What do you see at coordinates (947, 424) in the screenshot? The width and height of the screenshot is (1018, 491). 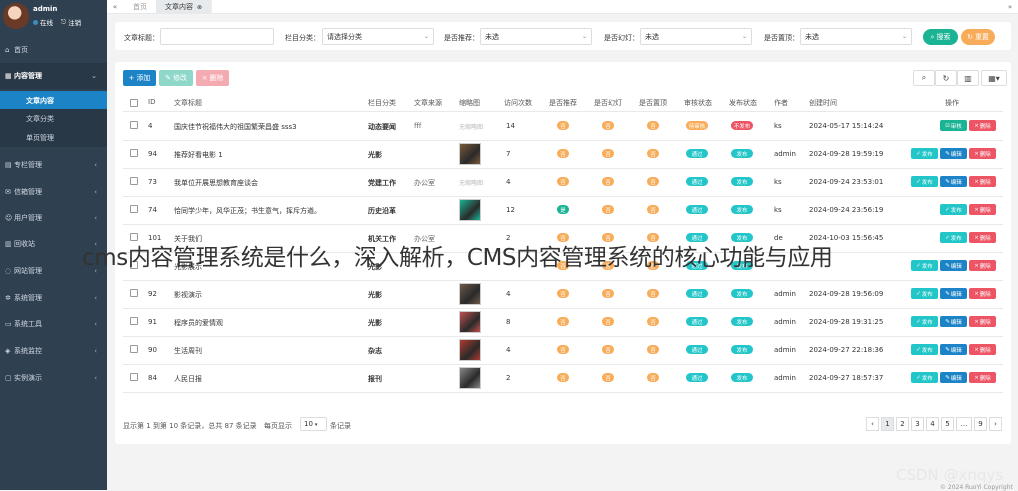 I see `page-button: 5` at bounding box center [947, 424].